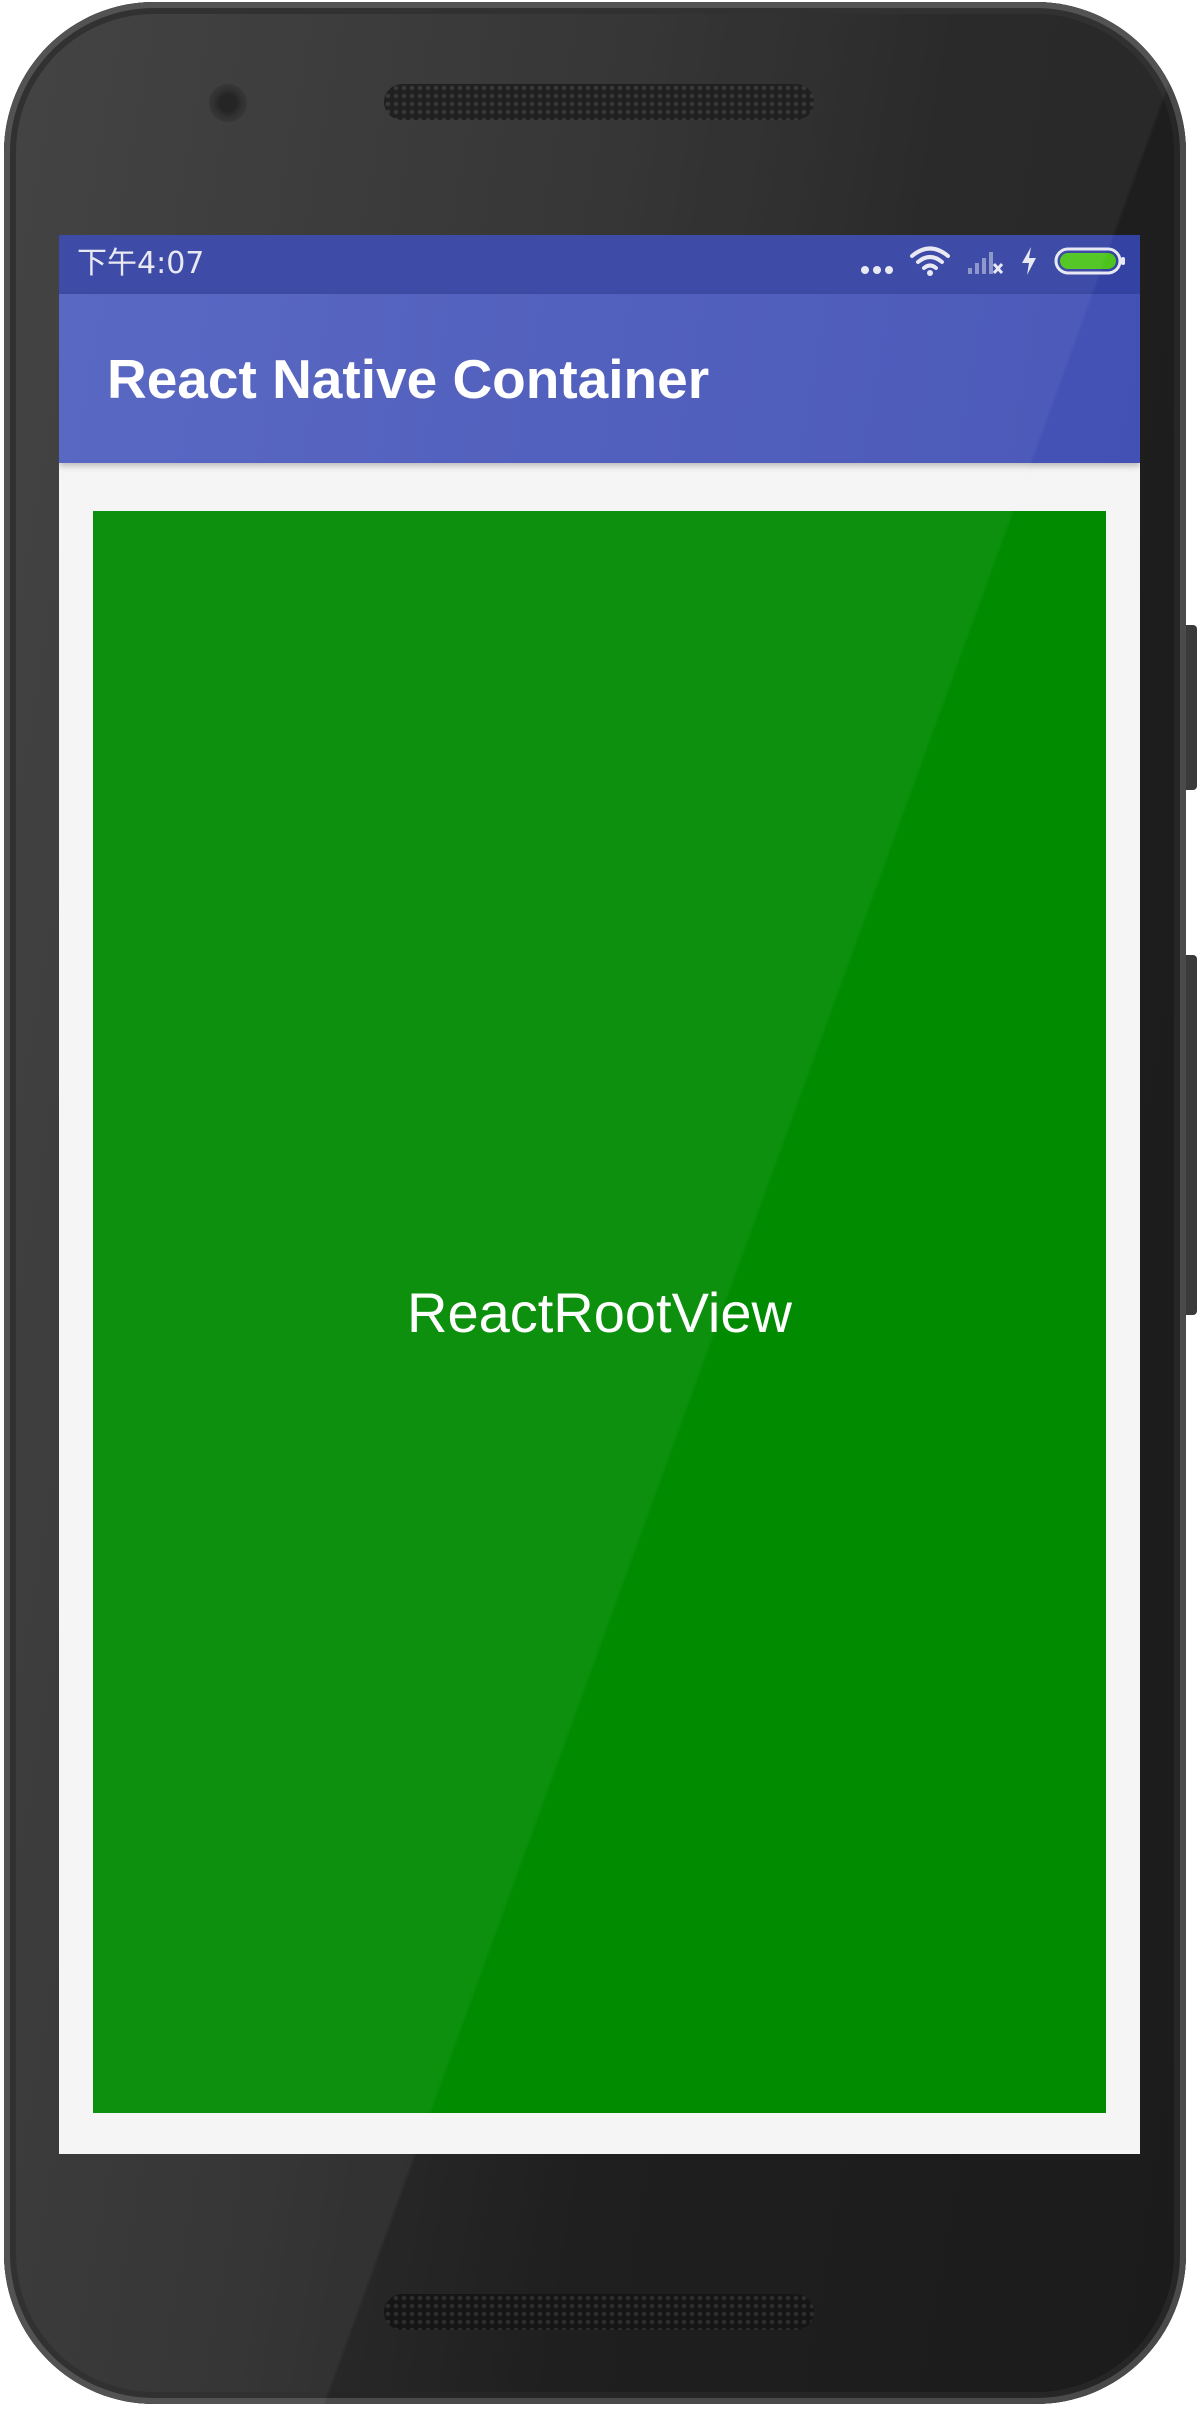 Image resolution: width=1198 pixels, height=2409 pixels. Describe the element at coordinates (599, 102) in the screenshot. I see `top-speaker-grille` at that location.